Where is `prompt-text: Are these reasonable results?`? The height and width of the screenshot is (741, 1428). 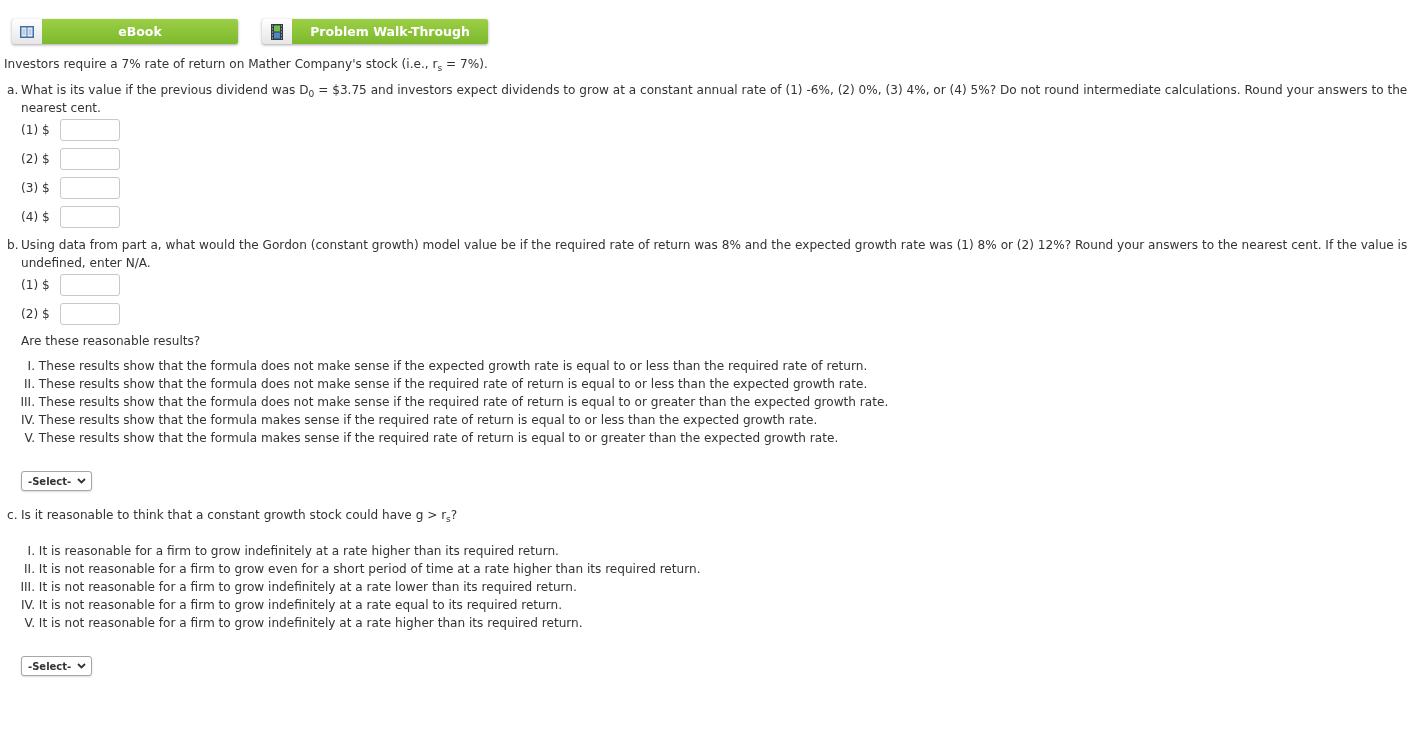 prompt-text: Are these reasonable results? is located at coordinates (111, 341).